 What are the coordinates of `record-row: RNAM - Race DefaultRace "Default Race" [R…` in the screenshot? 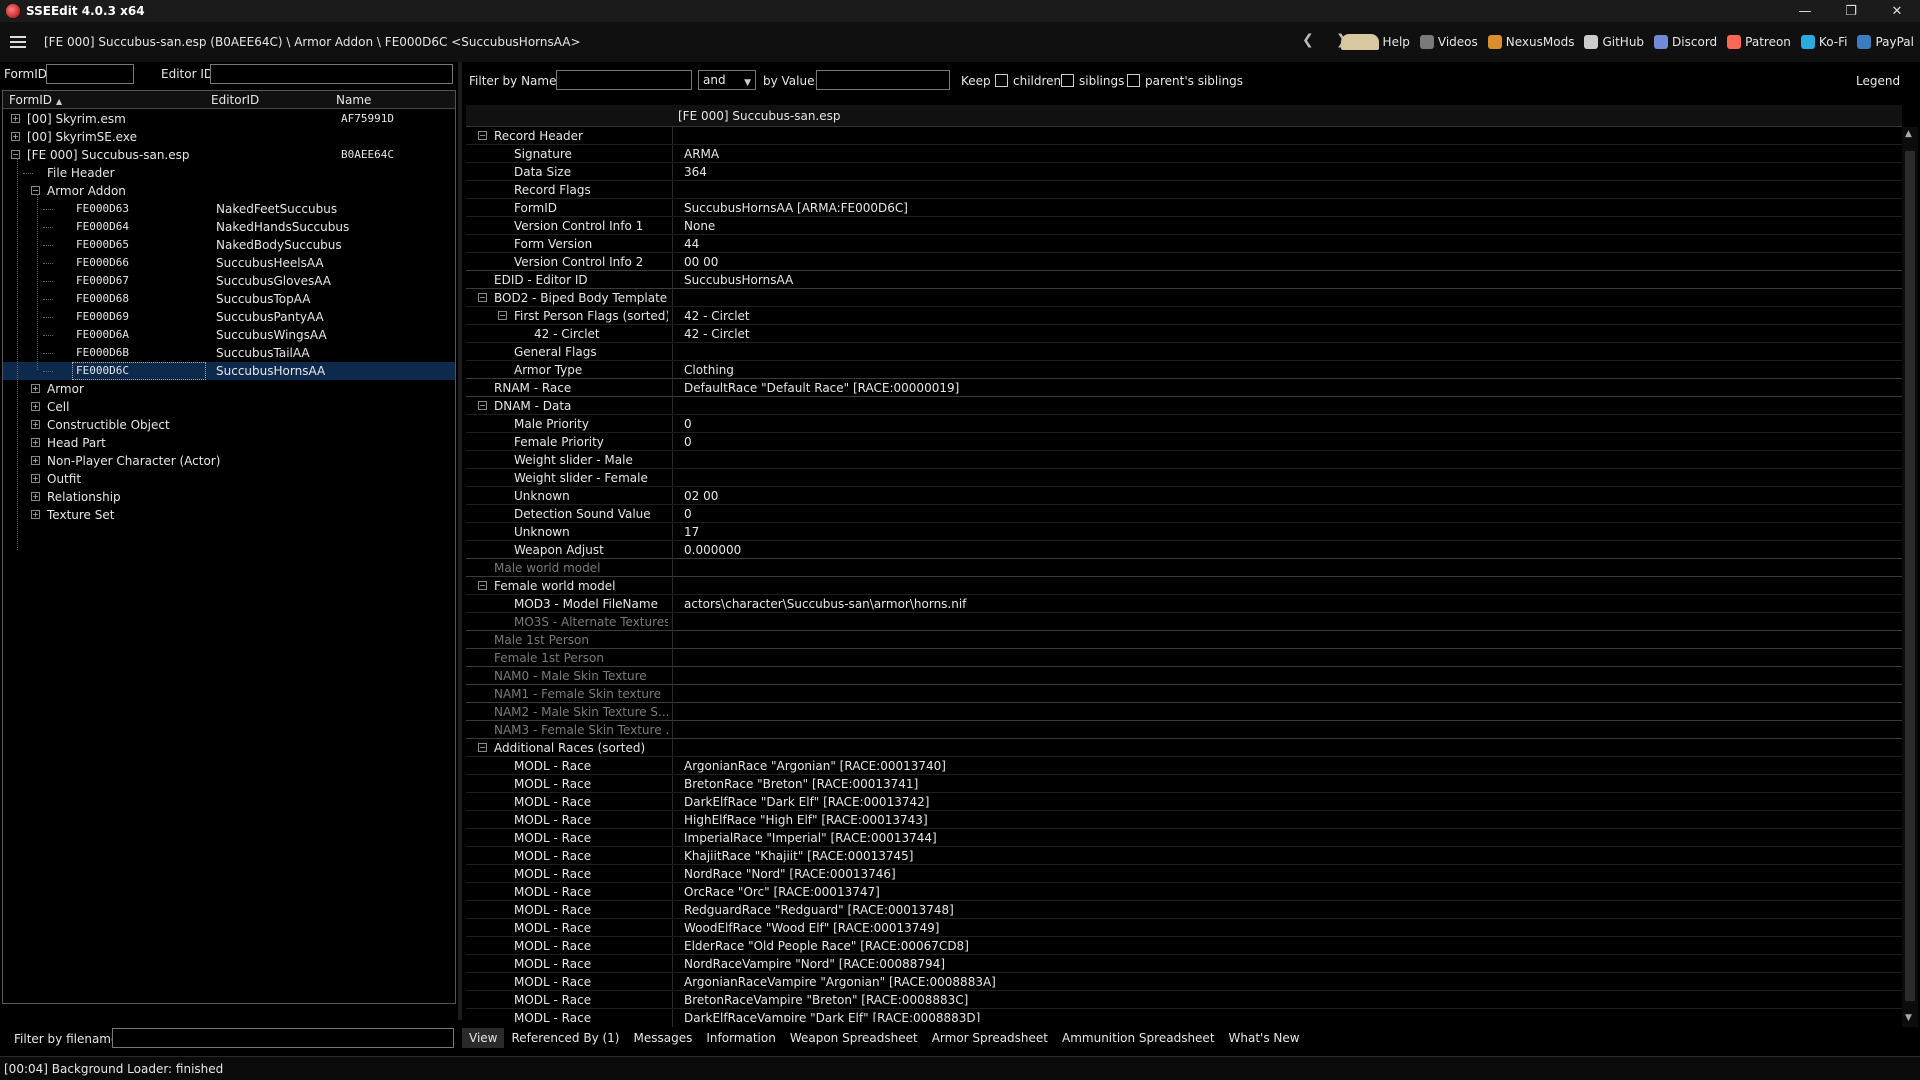 It's located at (1184, 388).